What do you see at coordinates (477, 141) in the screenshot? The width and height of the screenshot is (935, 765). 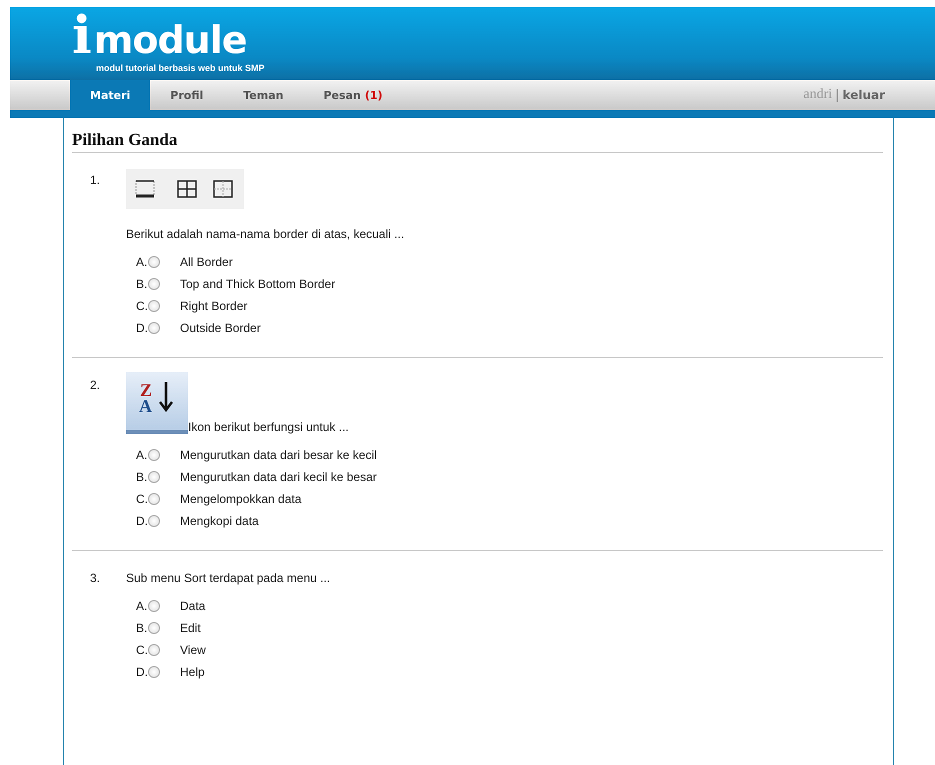 I see `section-title: Pilihan Ganda` at bounding box center [477, 141].